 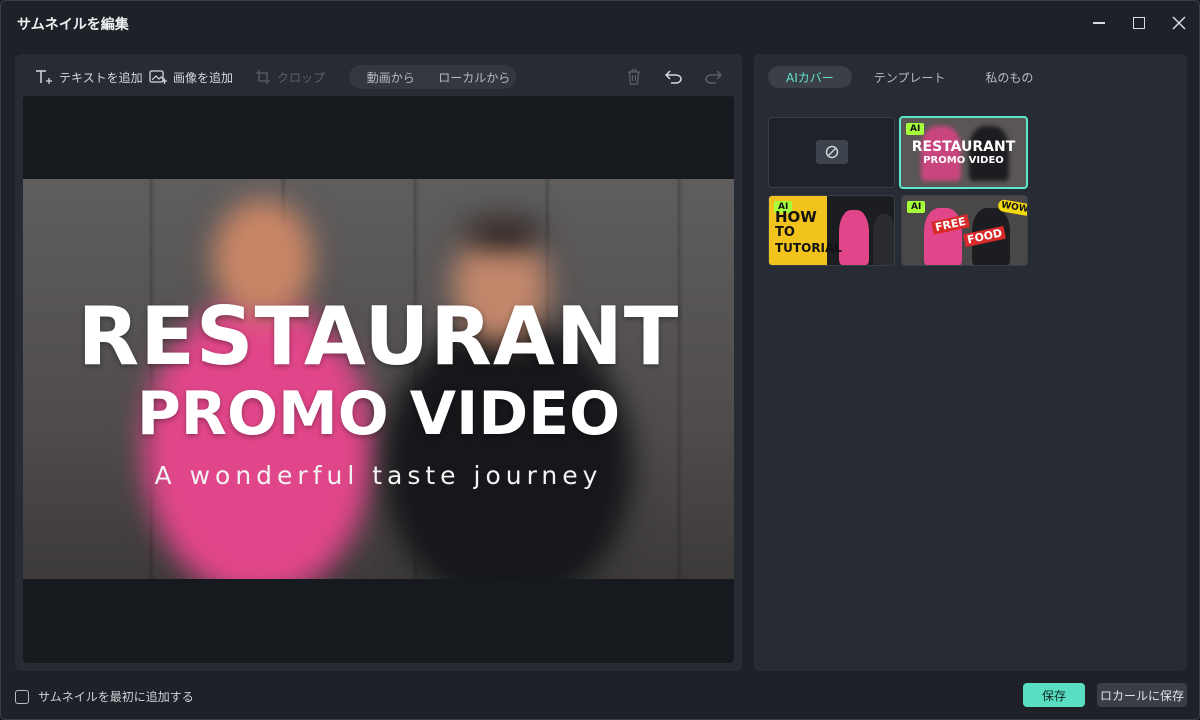 I want to click on thumb-tutorial: TUTORIAL, so click(x=808, y=248).